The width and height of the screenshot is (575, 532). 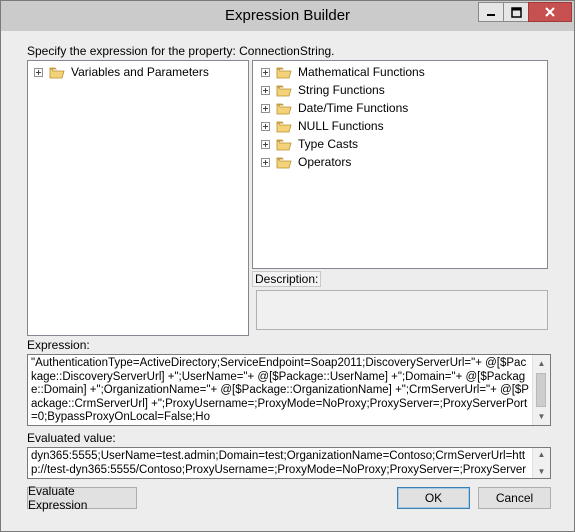 What do you see at coordinates (140, 72) in the screenshot?
I see `tree-item-label: Variables and Parameters` at bounding box center [140, 72].